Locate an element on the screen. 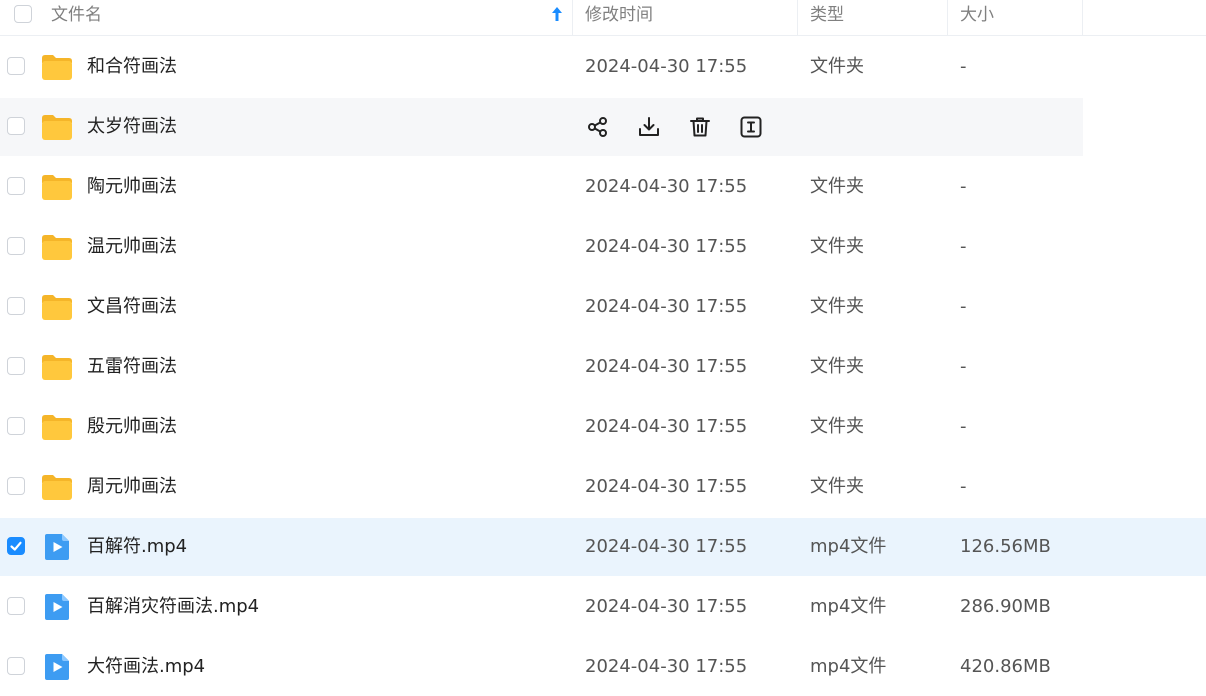  file-size: 126.56MB is located at coordinates (1005, 546).